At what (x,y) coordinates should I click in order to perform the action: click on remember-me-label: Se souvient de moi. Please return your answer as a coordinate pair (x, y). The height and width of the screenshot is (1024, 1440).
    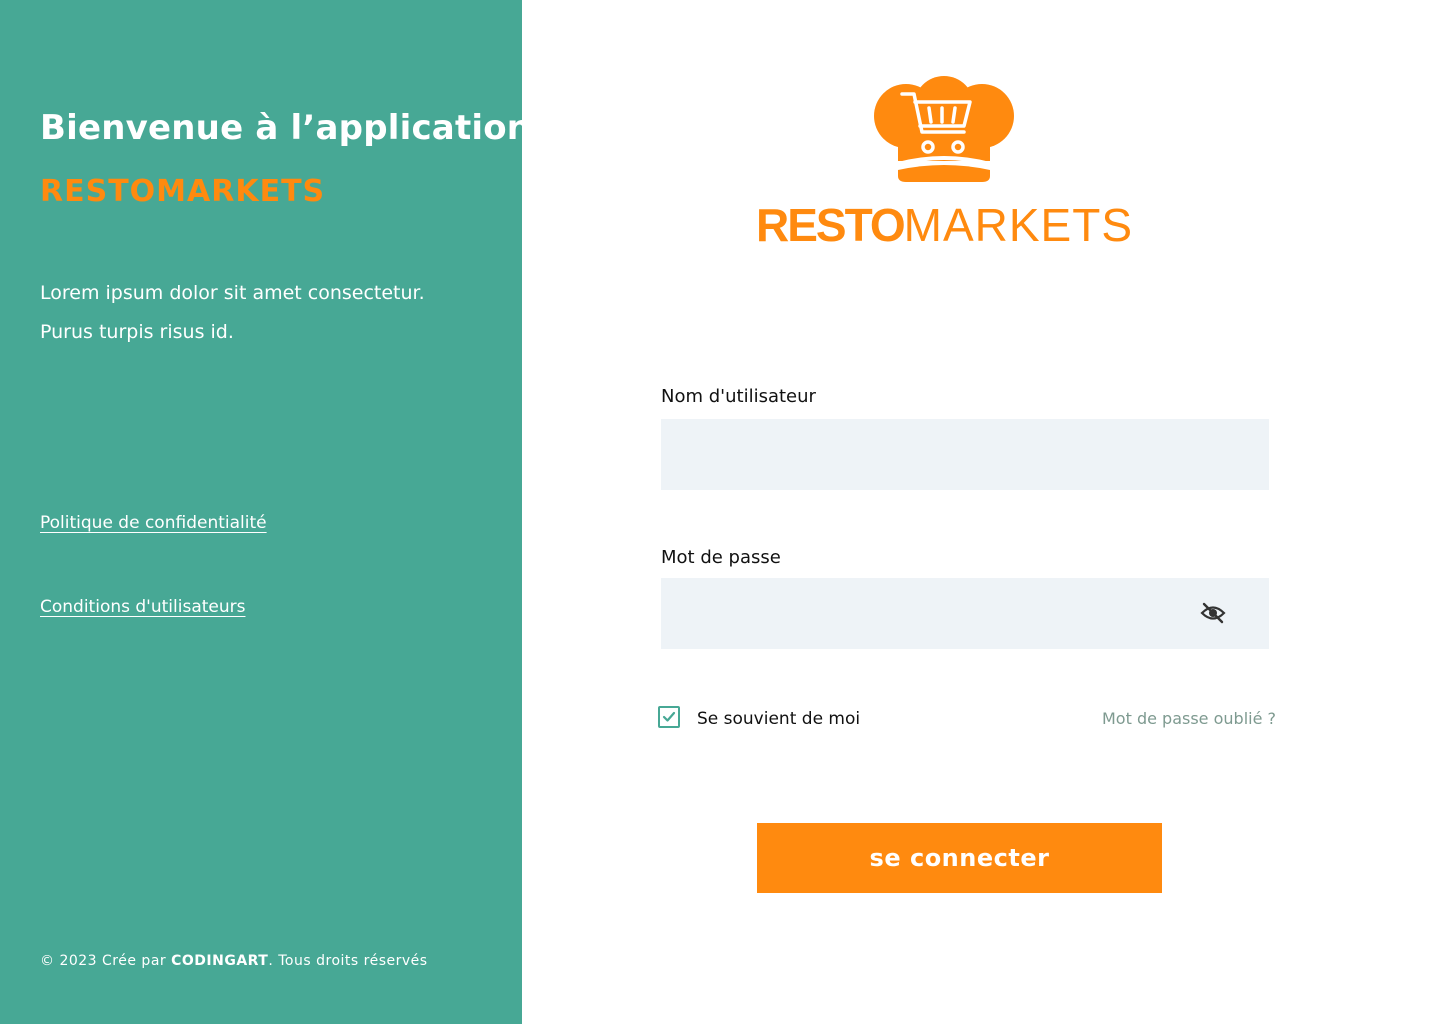
    Looking at the image, I should click on (778, 719).